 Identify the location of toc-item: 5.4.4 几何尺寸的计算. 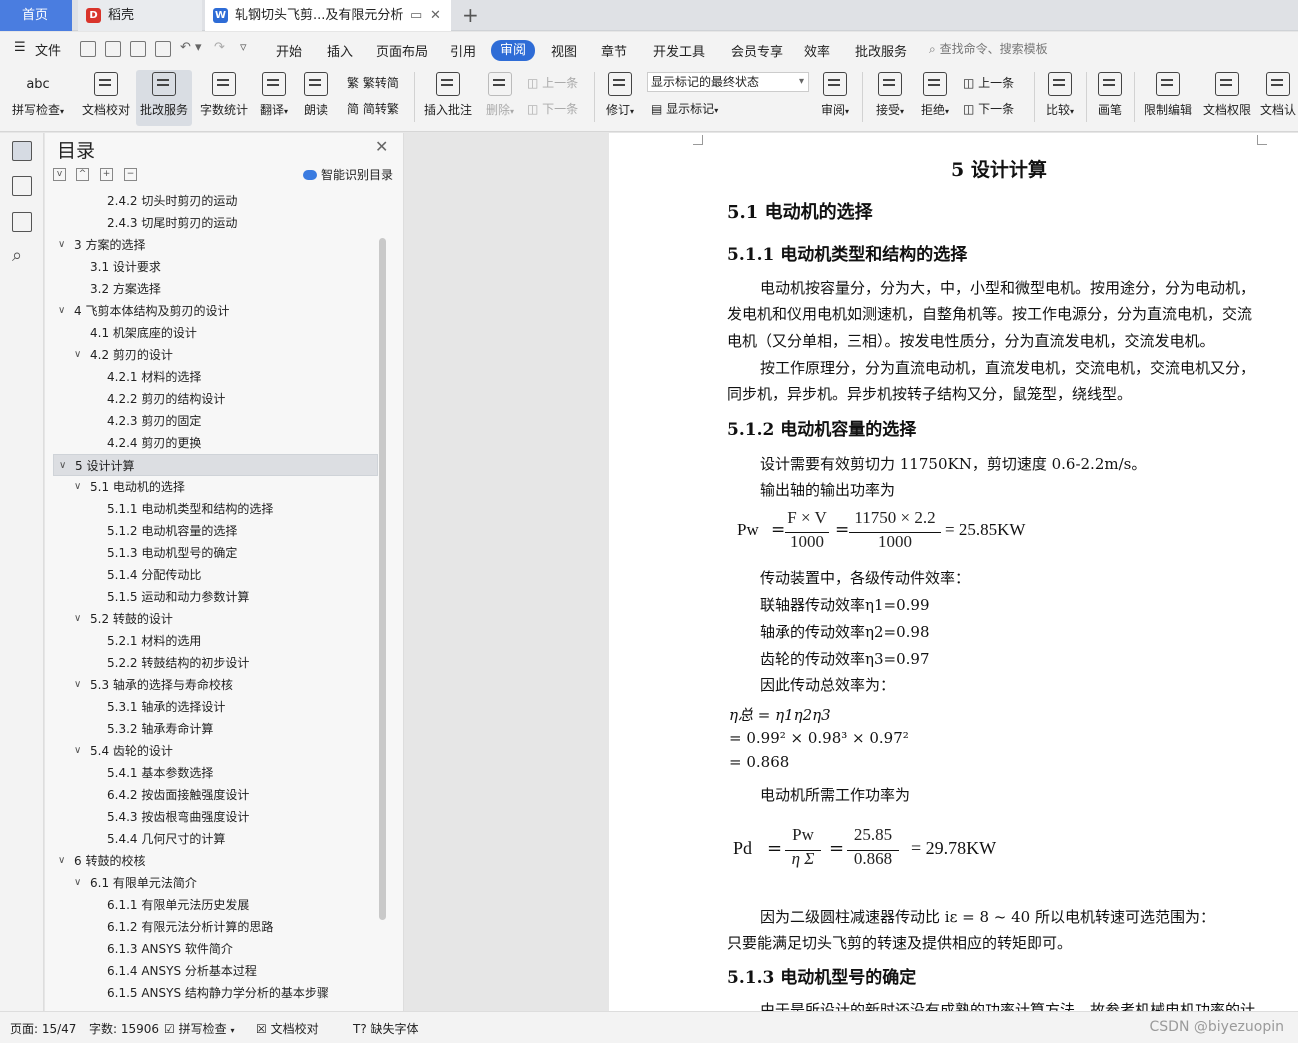
(215, 839).